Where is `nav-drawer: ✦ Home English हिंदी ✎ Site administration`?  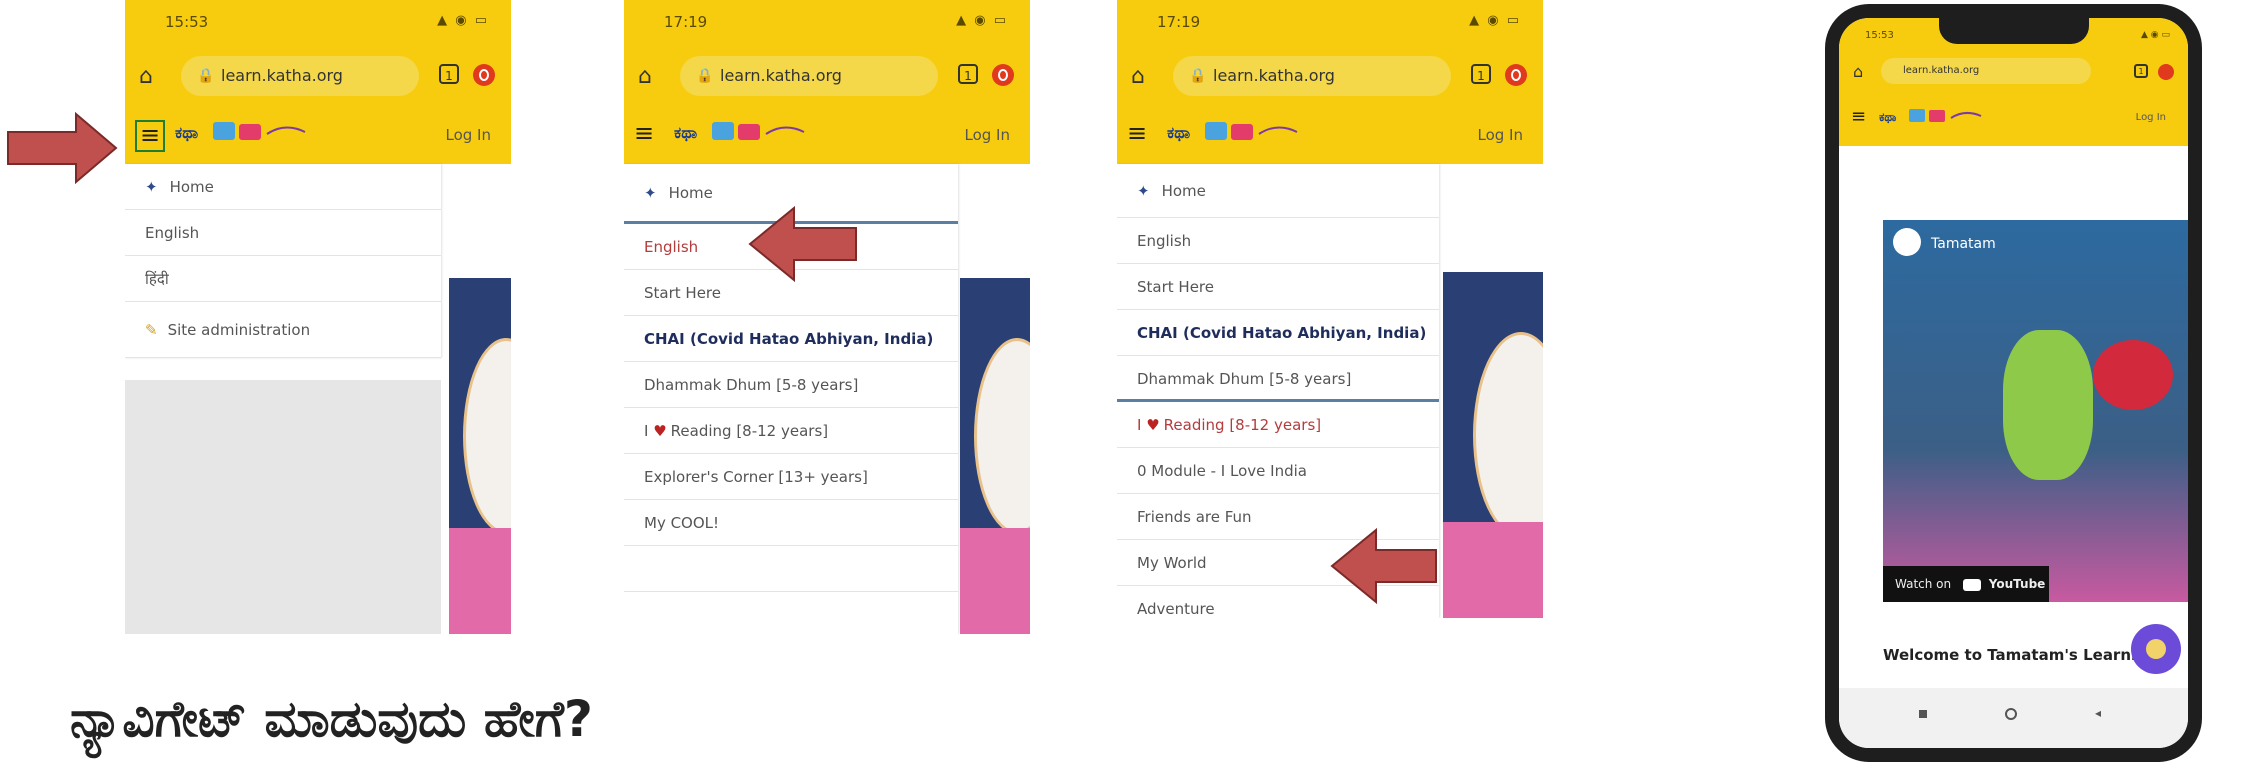
nav-drawer: ✦ Home English हिंदी ✎ Site administration is located at coordinates (283, 261).